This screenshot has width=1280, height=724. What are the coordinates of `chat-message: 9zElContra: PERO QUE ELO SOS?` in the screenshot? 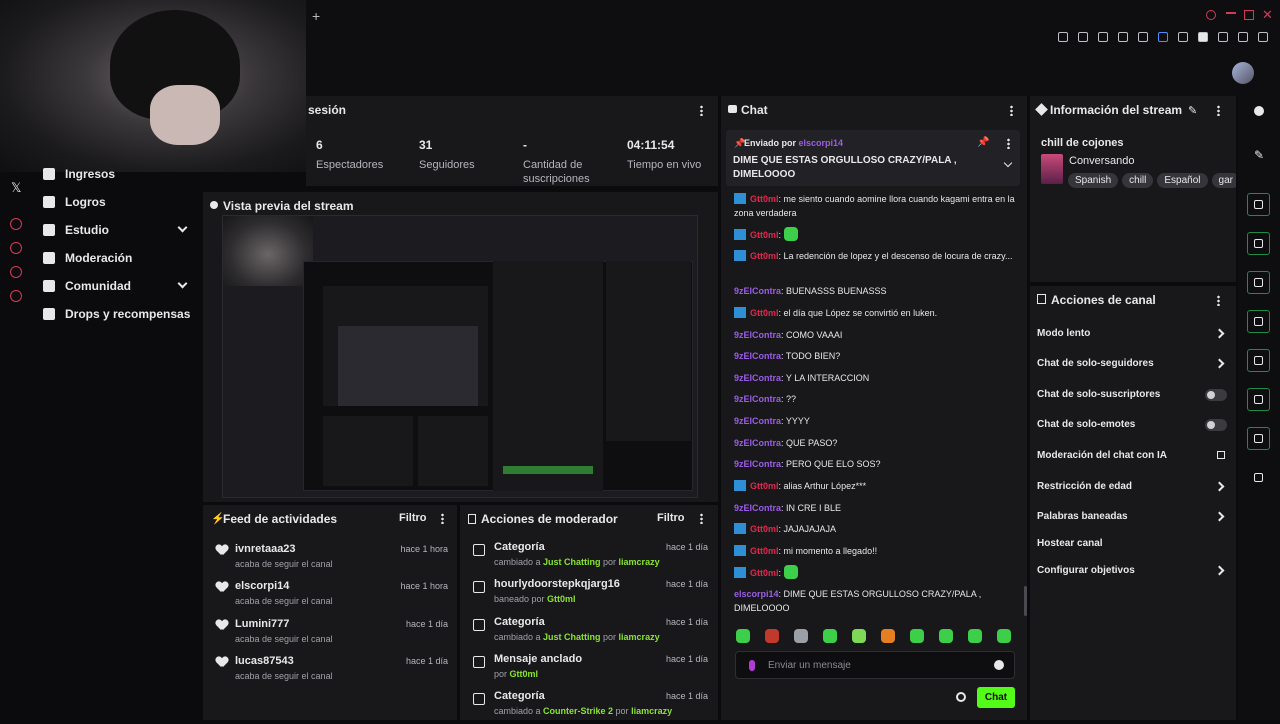 It's located at (875, 464).